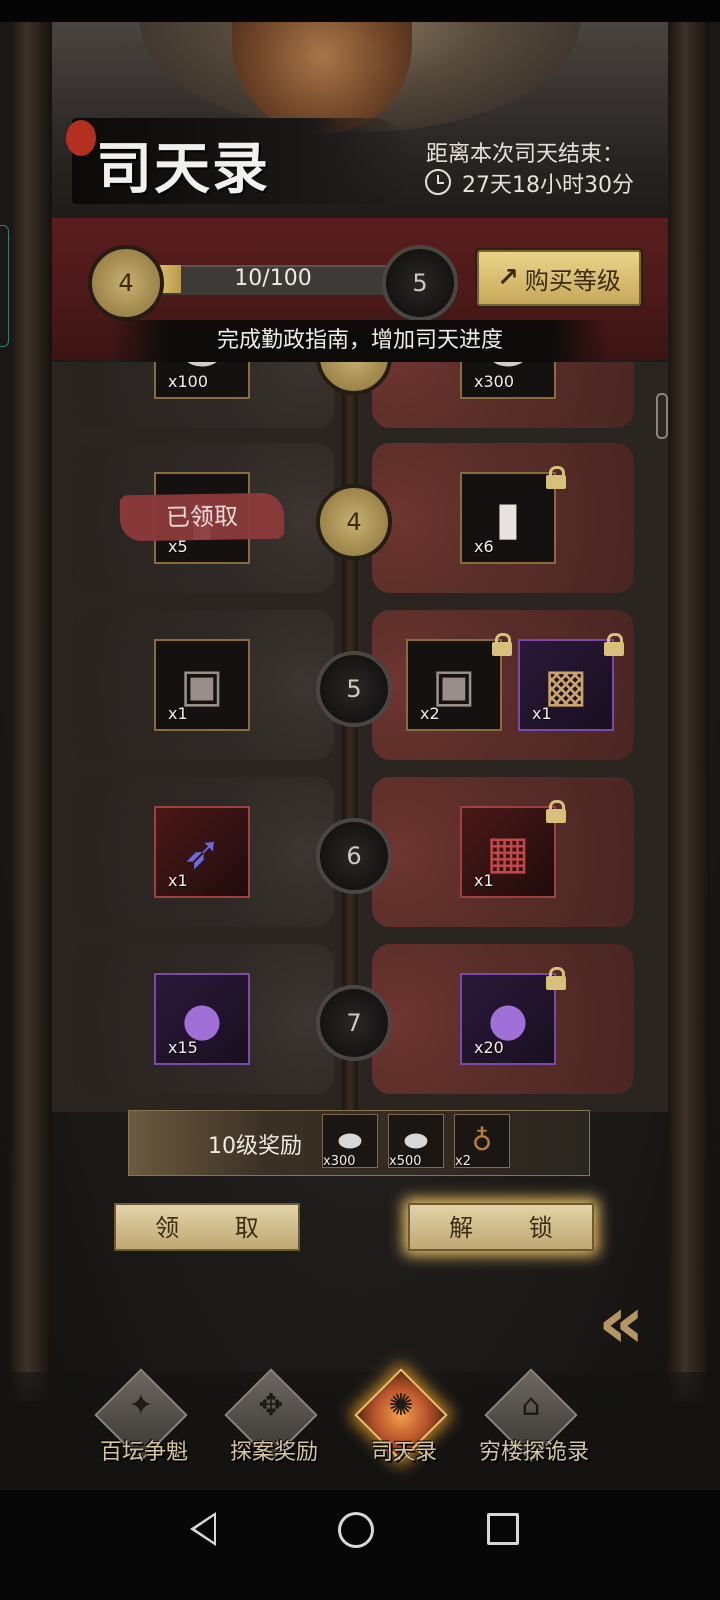  I want to click on current-level-badge: 4, so click(126, 283).